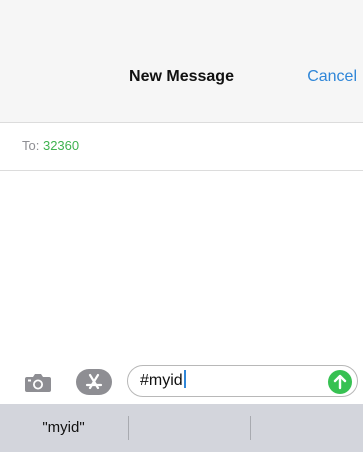 The width and height of the screenshot is (363, 452). I want to click on suggestion-item: "myid", so click(63, 428).